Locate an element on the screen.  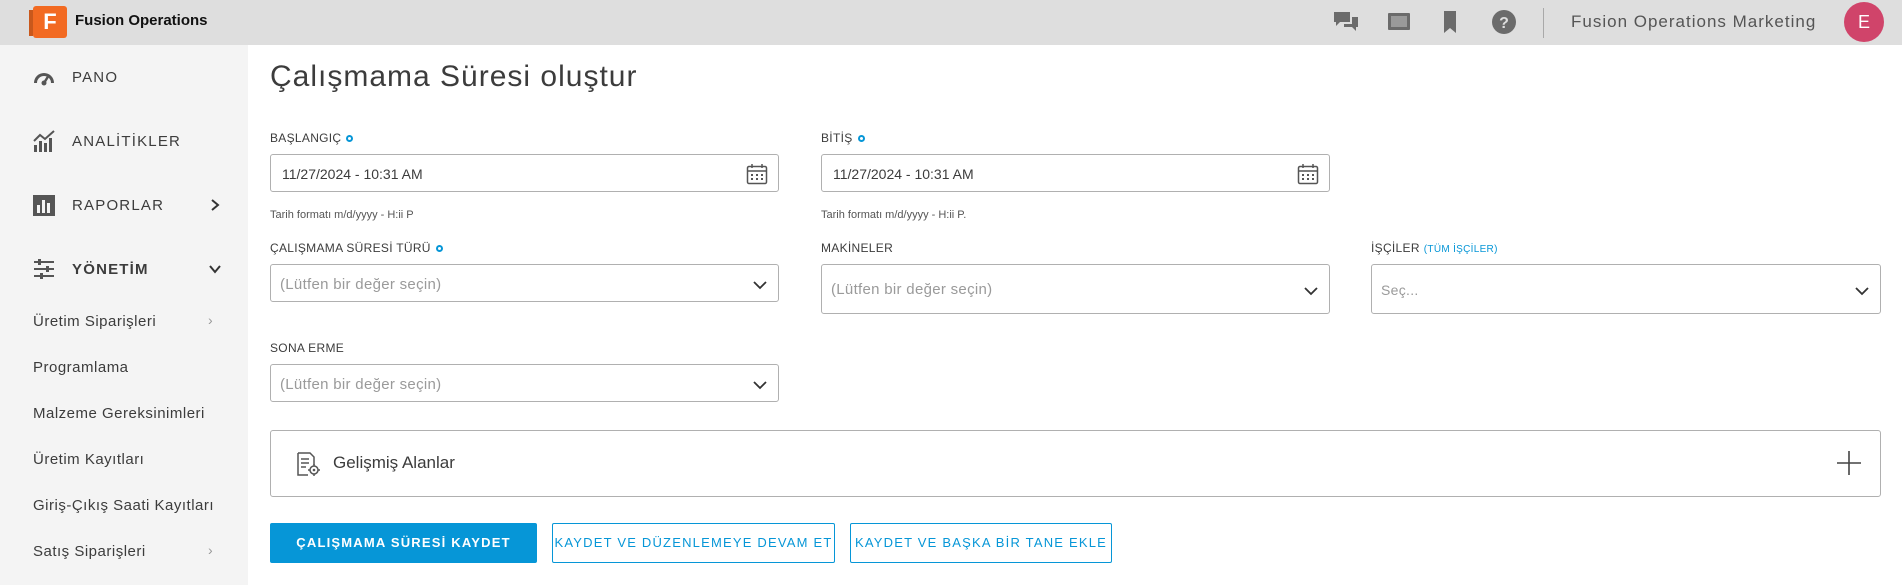
machines-label: MAKİNELER is located at coordinates (857, 248).